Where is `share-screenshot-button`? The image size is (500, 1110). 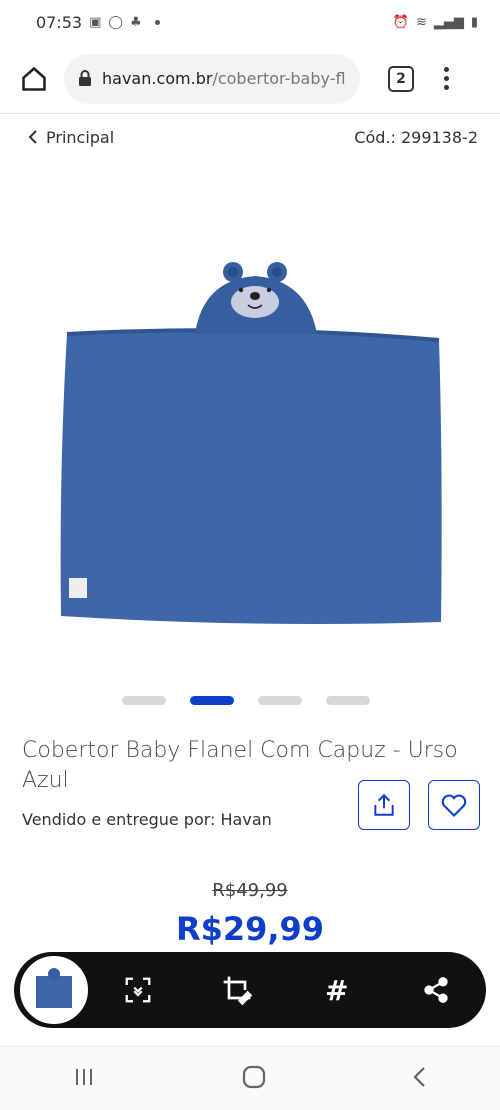 share-screenshot-button is located at coordinates (436, 990).